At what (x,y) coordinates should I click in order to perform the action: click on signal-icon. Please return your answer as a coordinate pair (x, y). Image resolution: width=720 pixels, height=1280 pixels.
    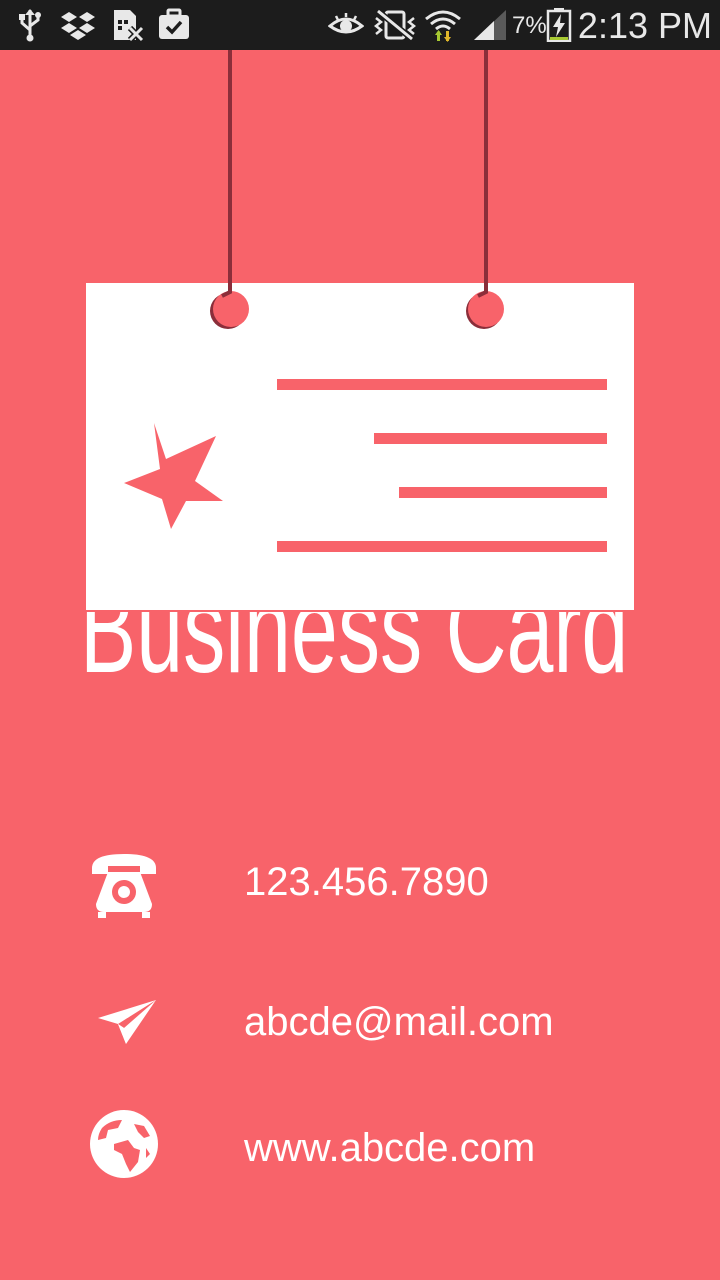
    Looking at the image, I should click on (490, 25).